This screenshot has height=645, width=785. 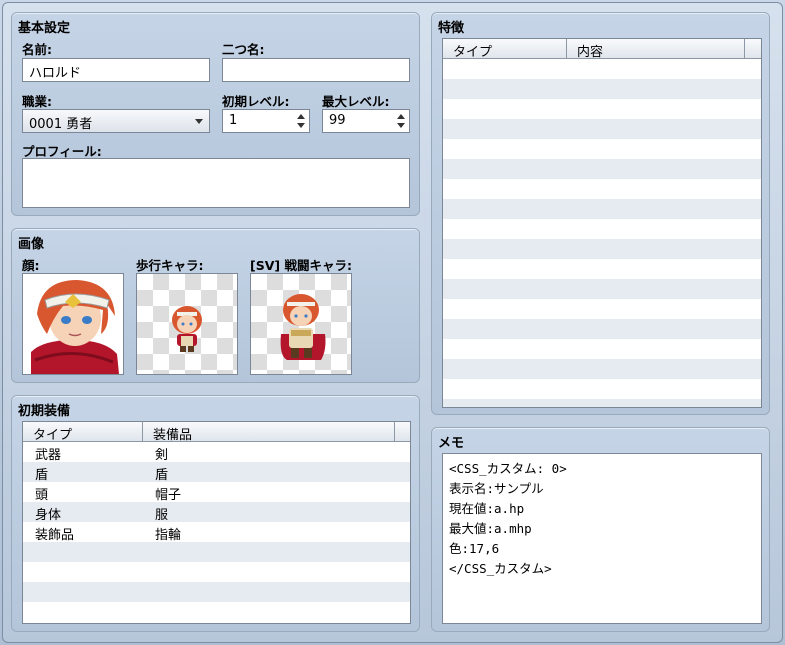 What do you see at coordinates (37, 49) in the screenshot?
I see `name-label: 名前:` at bounding box center [37, 49].